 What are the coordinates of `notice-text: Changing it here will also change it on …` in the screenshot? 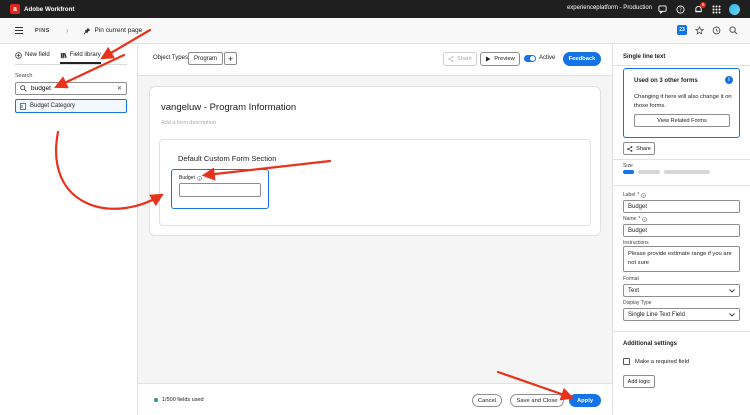 It's located at (683, 101).